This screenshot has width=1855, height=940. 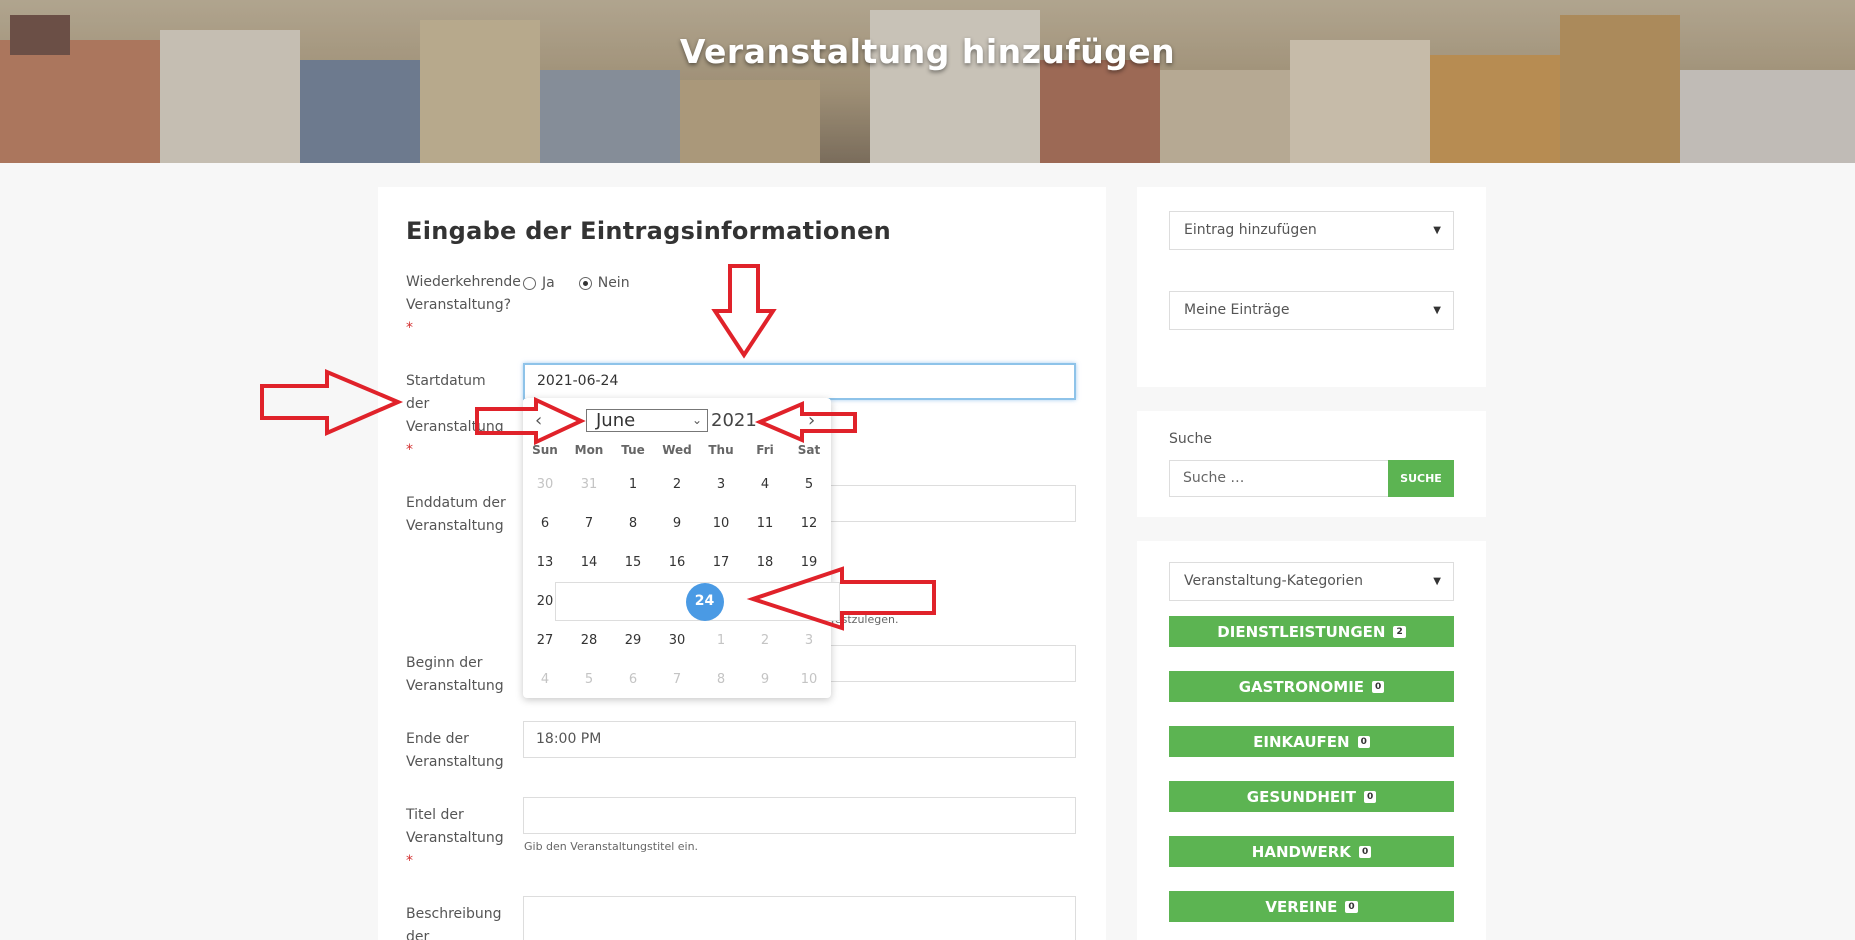 What do you see at coordinates (589, 562) in the screenshot?
I see `day-cell: 14` at bounding box center [589, 562].